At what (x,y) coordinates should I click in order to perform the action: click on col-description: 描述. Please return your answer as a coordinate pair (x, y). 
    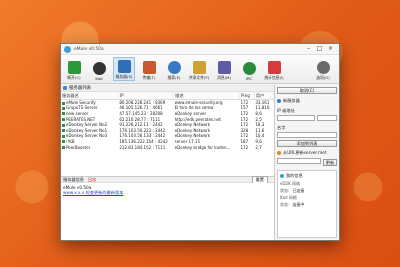
    Looking at the image, I should click on (206, 96).